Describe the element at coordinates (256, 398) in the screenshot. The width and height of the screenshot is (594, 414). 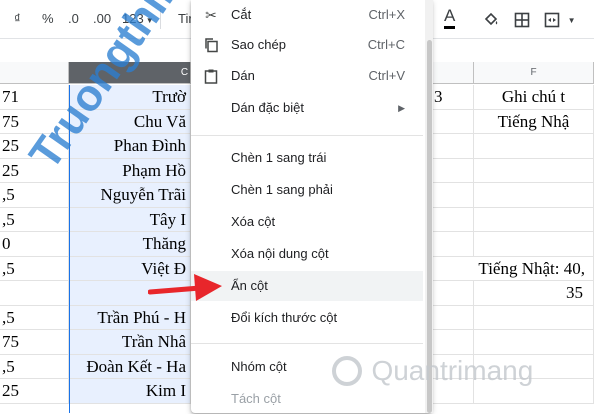
I see `menu-item-label: Tách cột` at that location.